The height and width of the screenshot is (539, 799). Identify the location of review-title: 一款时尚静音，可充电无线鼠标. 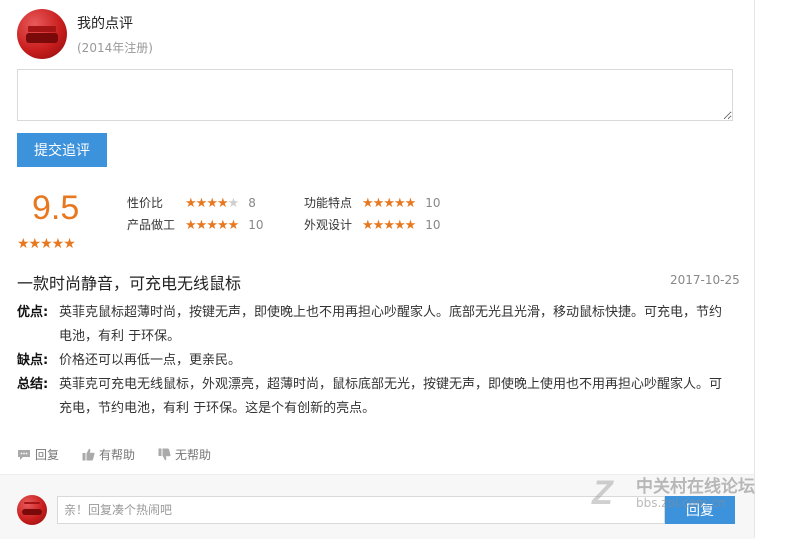
(129, 283).